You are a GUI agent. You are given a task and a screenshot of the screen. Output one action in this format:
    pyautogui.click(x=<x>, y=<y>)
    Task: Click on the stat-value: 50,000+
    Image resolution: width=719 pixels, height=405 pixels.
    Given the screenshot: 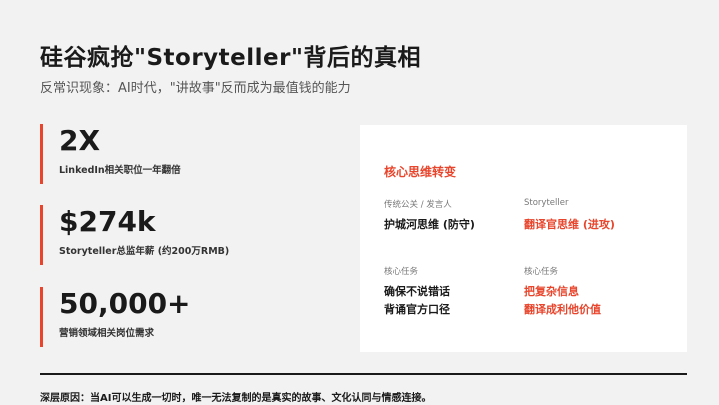 What is the action you would take?
    pyautogui.click(x=125, y=303)
    